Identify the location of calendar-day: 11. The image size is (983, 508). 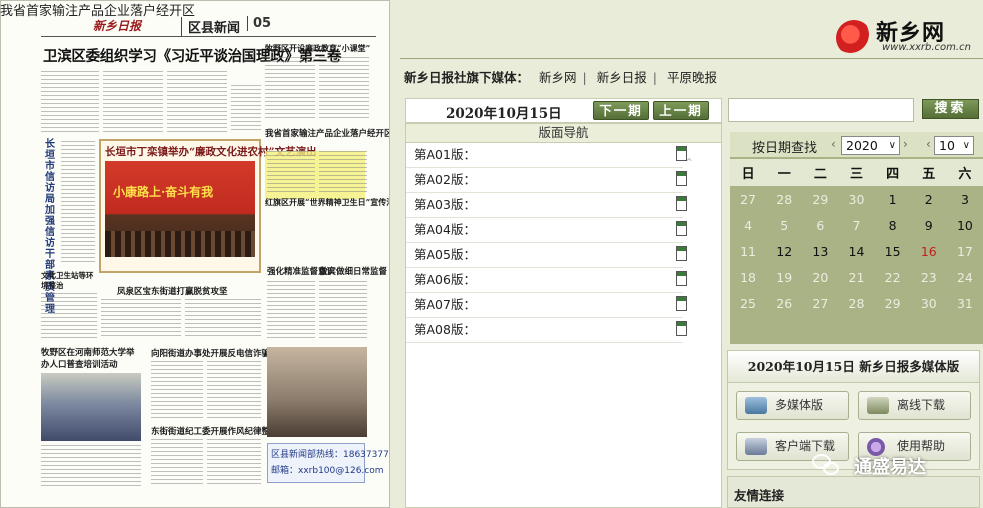
(748, 251).